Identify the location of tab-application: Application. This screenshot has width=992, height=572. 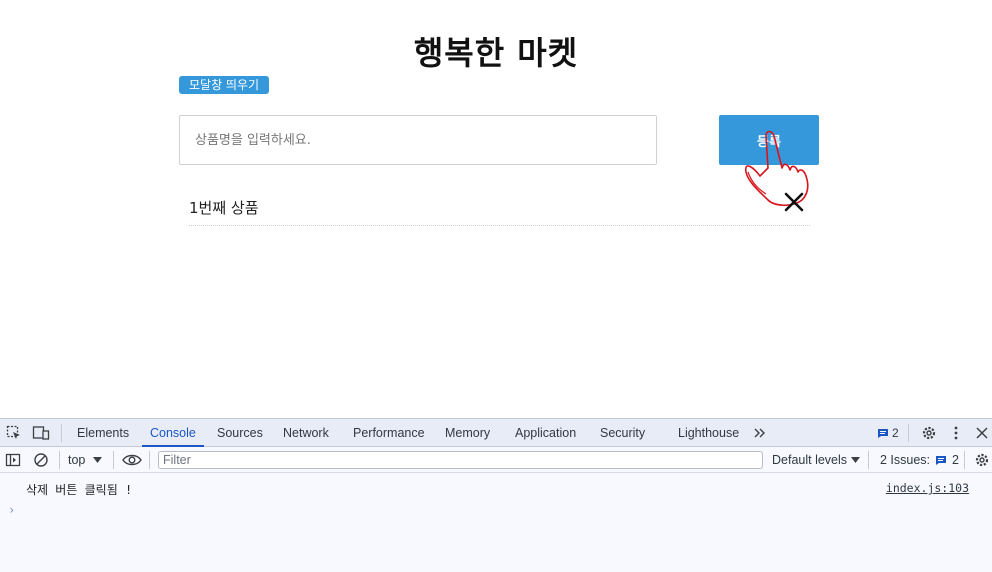
(545, 433).